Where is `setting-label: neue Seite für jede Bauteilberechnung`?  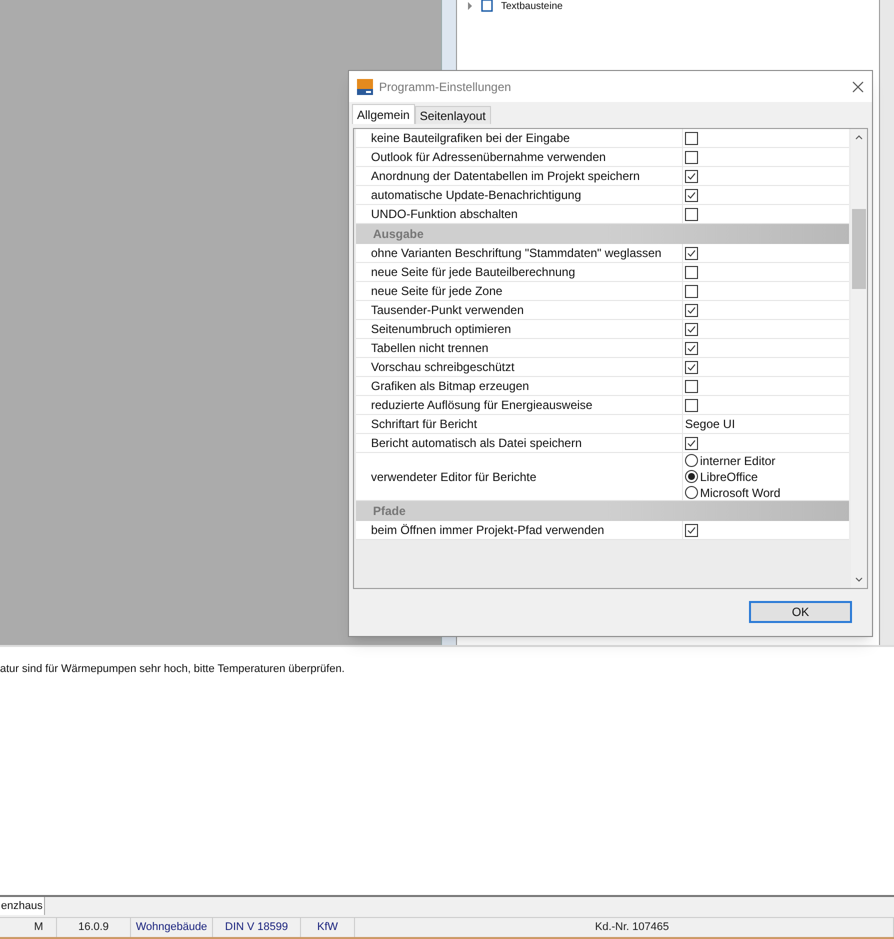 setting-label: neue Seite für jede Bauteilberechnung is located at coordinates (473, 272).